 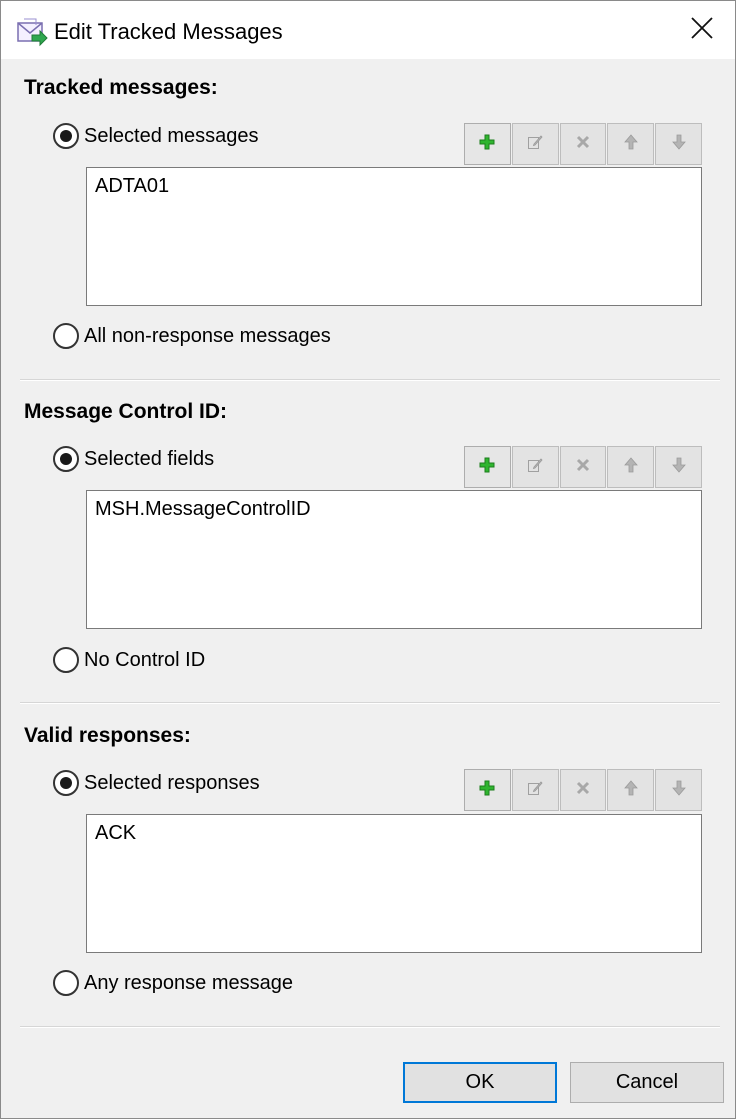 What do you see at coordinates (168, 31) in the screenshot?
I see `window-title: Edit Tracked Messages` at bounding box center [168, 31].